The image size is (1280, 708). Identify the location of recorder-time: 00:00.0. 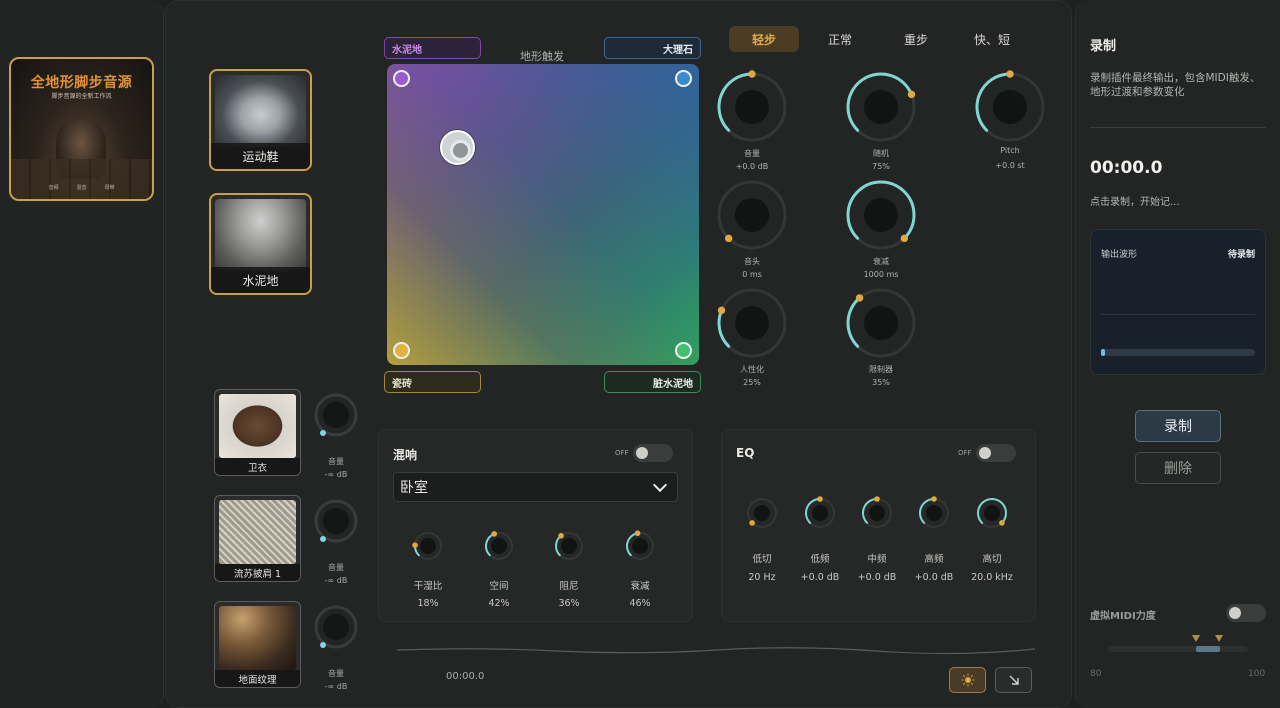
(1126, 168).